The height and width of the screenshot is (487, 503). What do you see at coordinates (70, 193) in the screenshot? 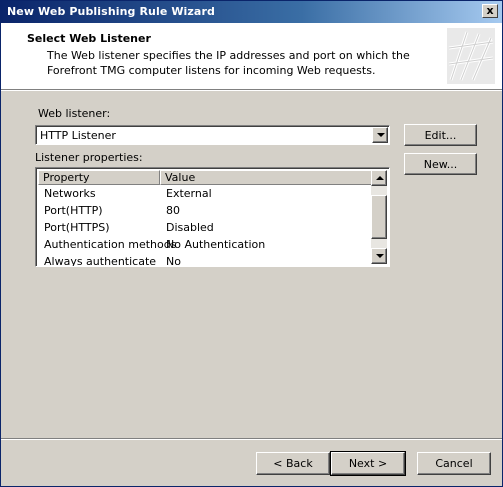
I see `property-cell: Networks` at bounding box center [70, 193].